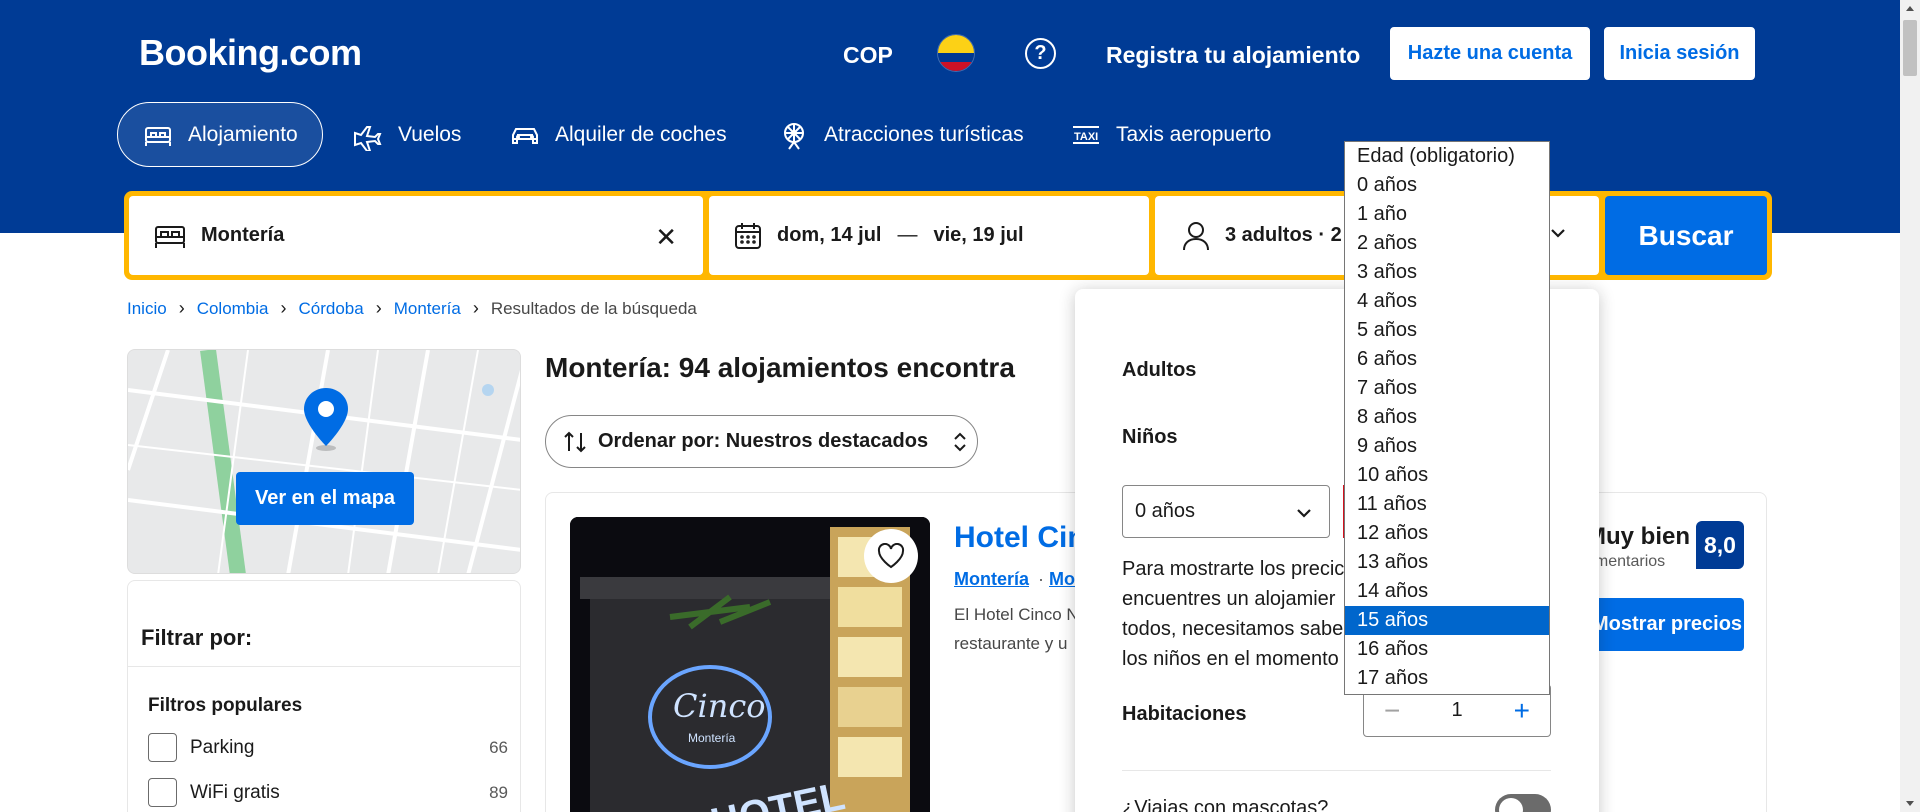 The width and height of the screenshot is (1920, 812). What do you see at coordinates (1447, 504) in the screenshot?
I see `age-option: 11 años` at bounding box center [1447, 504].